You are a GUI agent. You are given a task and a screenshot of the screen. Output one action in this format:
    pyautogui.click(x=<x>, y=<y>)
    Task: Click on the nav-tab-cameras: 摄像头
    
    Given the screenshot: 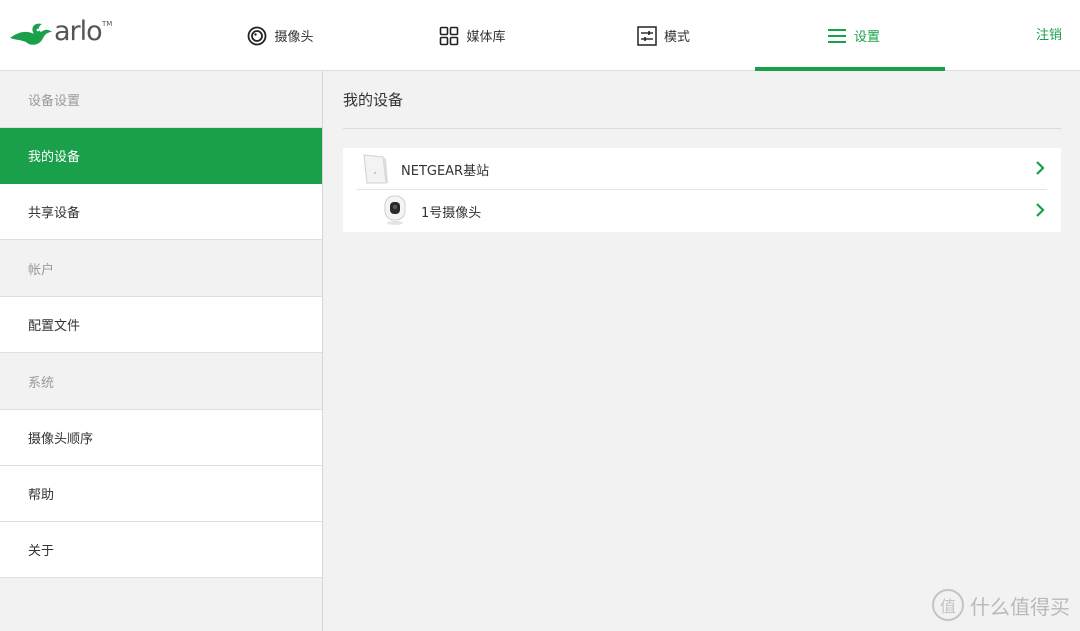 What is the action you would take?
    pyautogui.click(x=280, y=35)
    